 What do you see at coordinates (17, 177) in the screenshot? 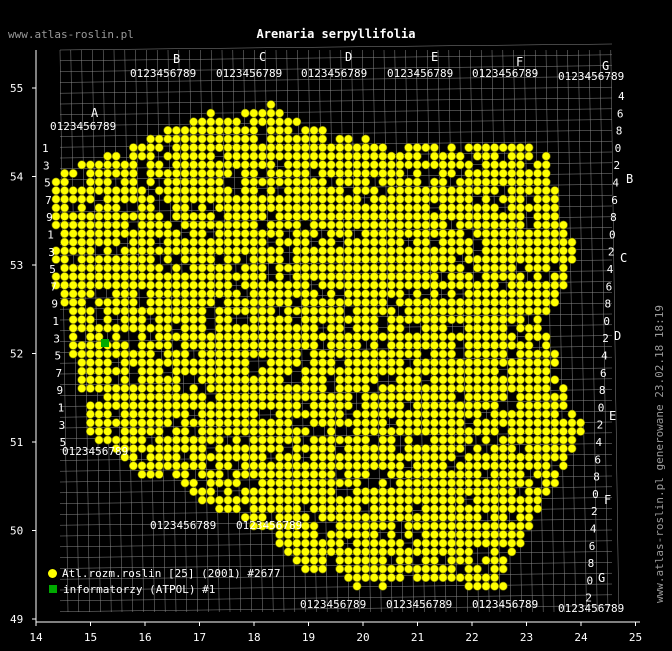
I see `y-tick-label: 54` at bounding box center [17, 177].